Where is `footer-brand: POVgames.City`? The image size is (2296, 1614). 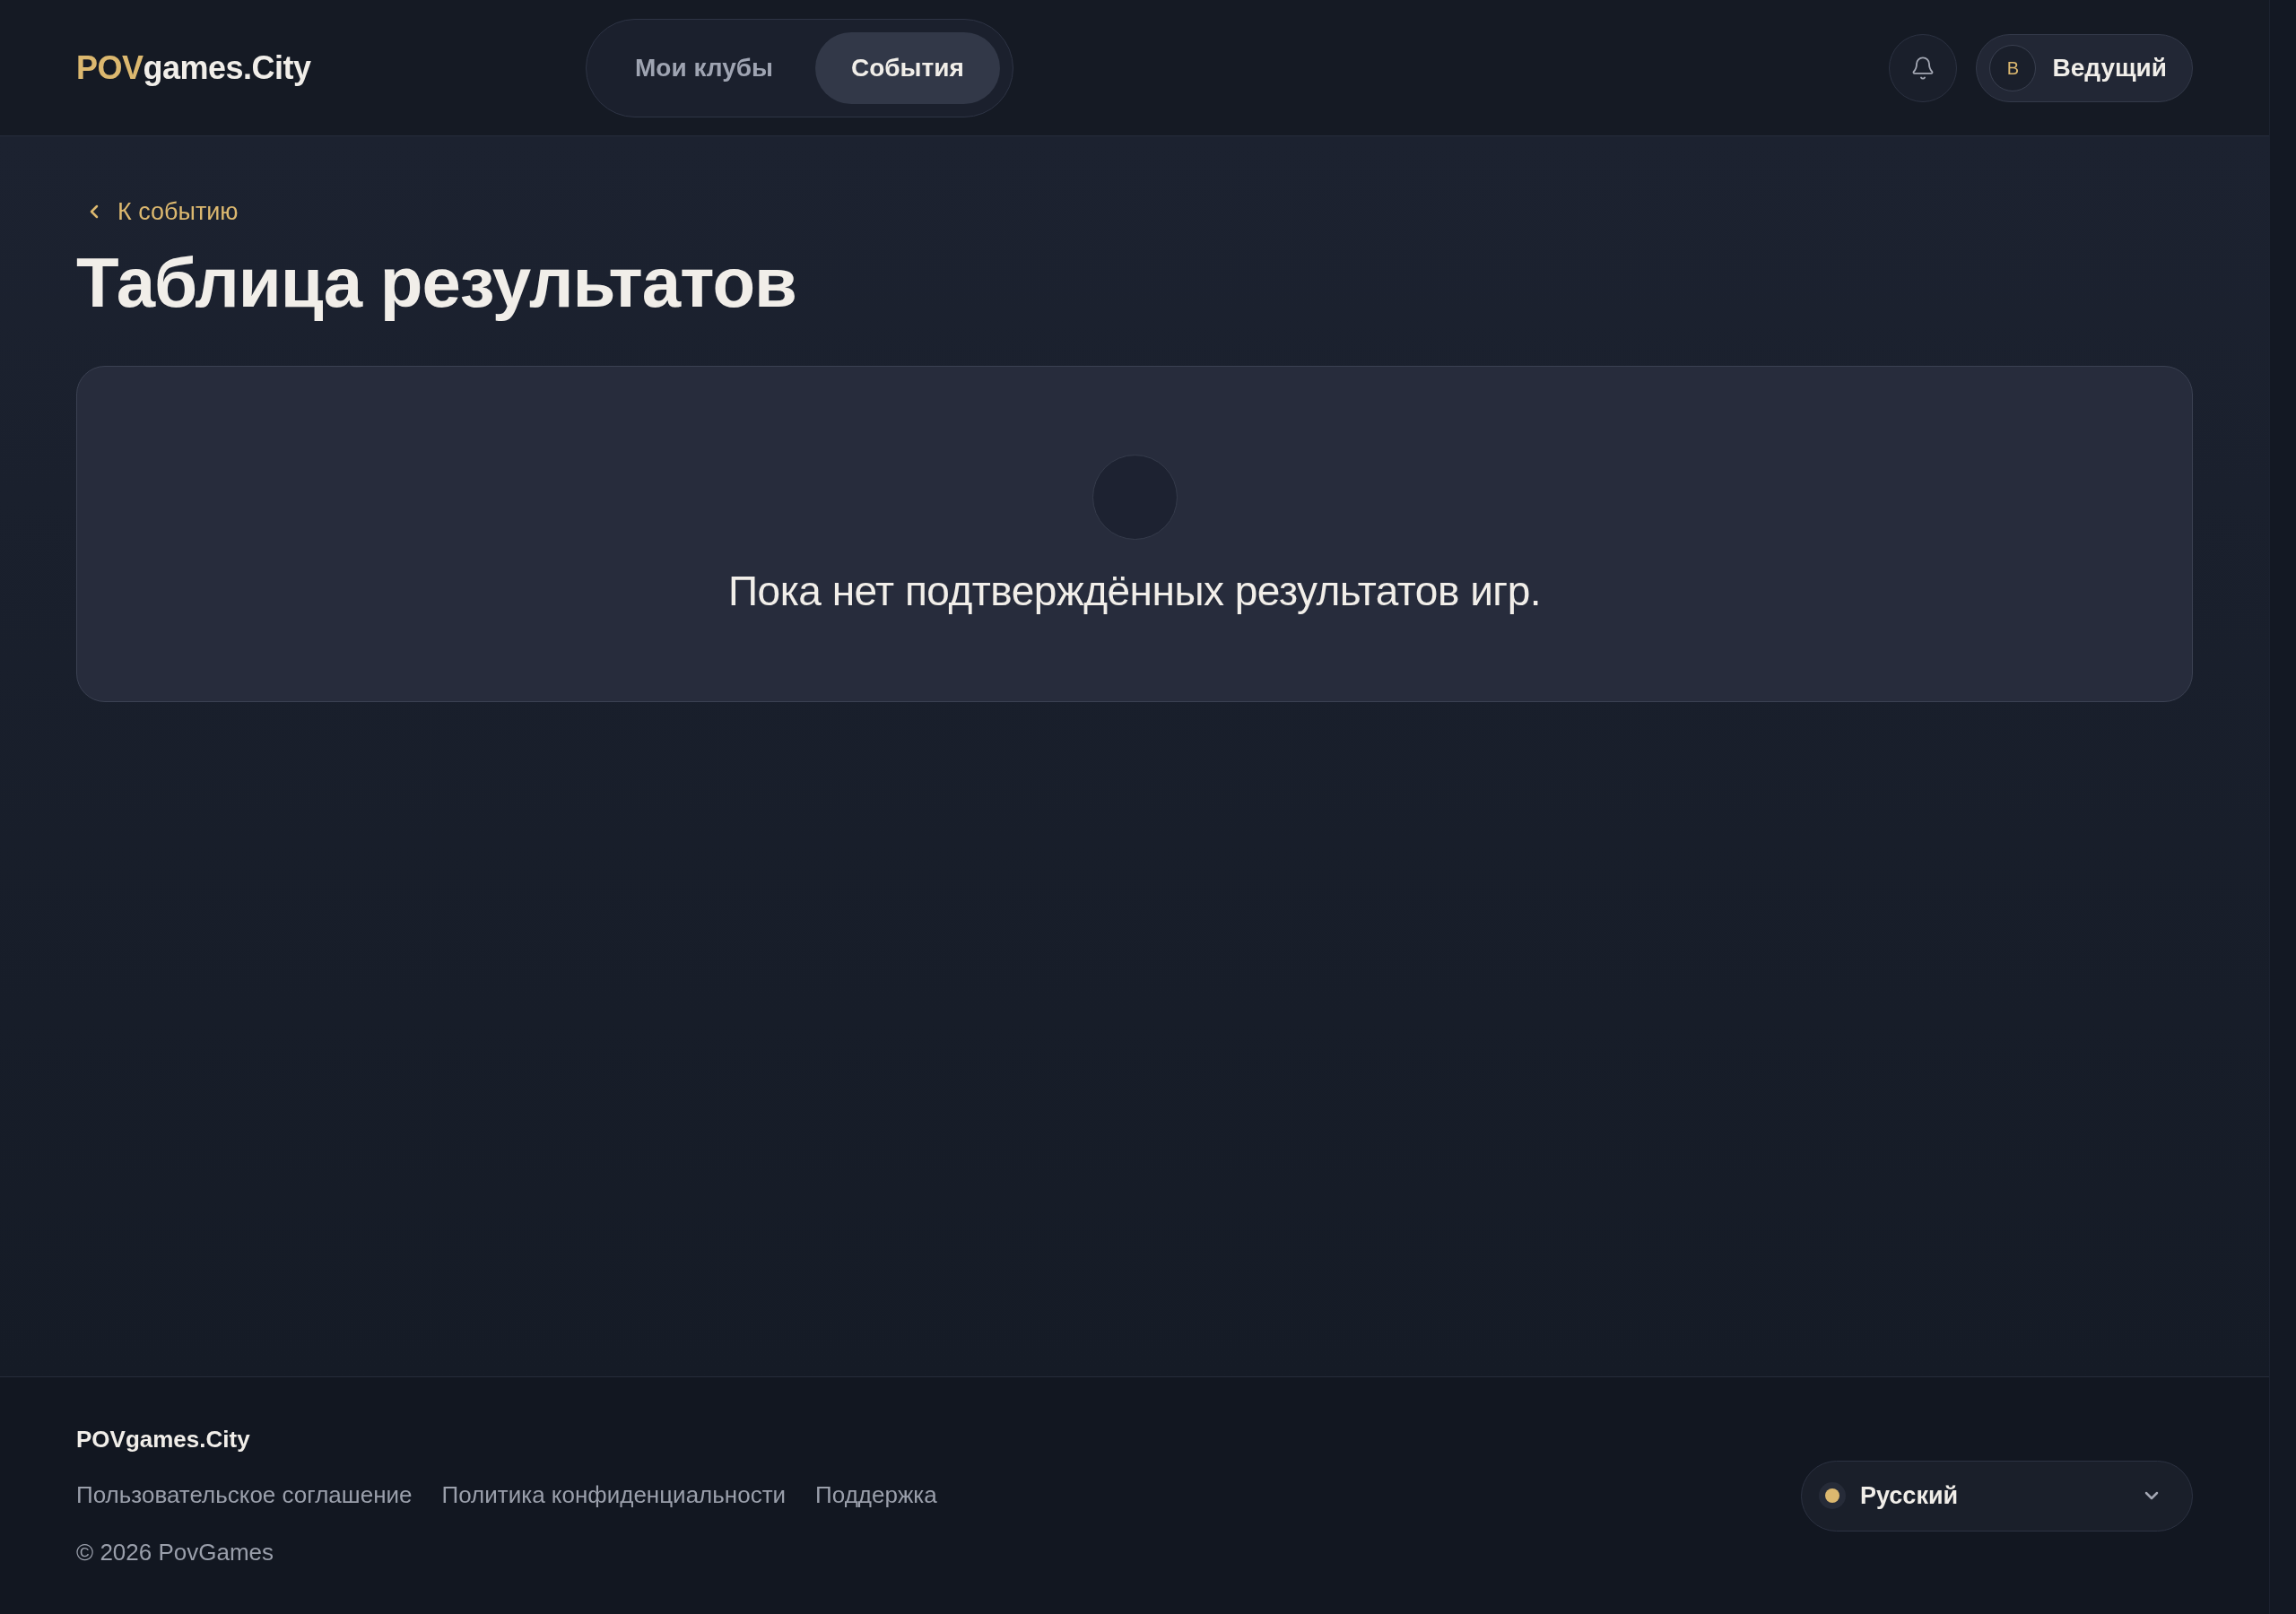
footer-brand: POVgames.City is located at coordinates (163, 1439).